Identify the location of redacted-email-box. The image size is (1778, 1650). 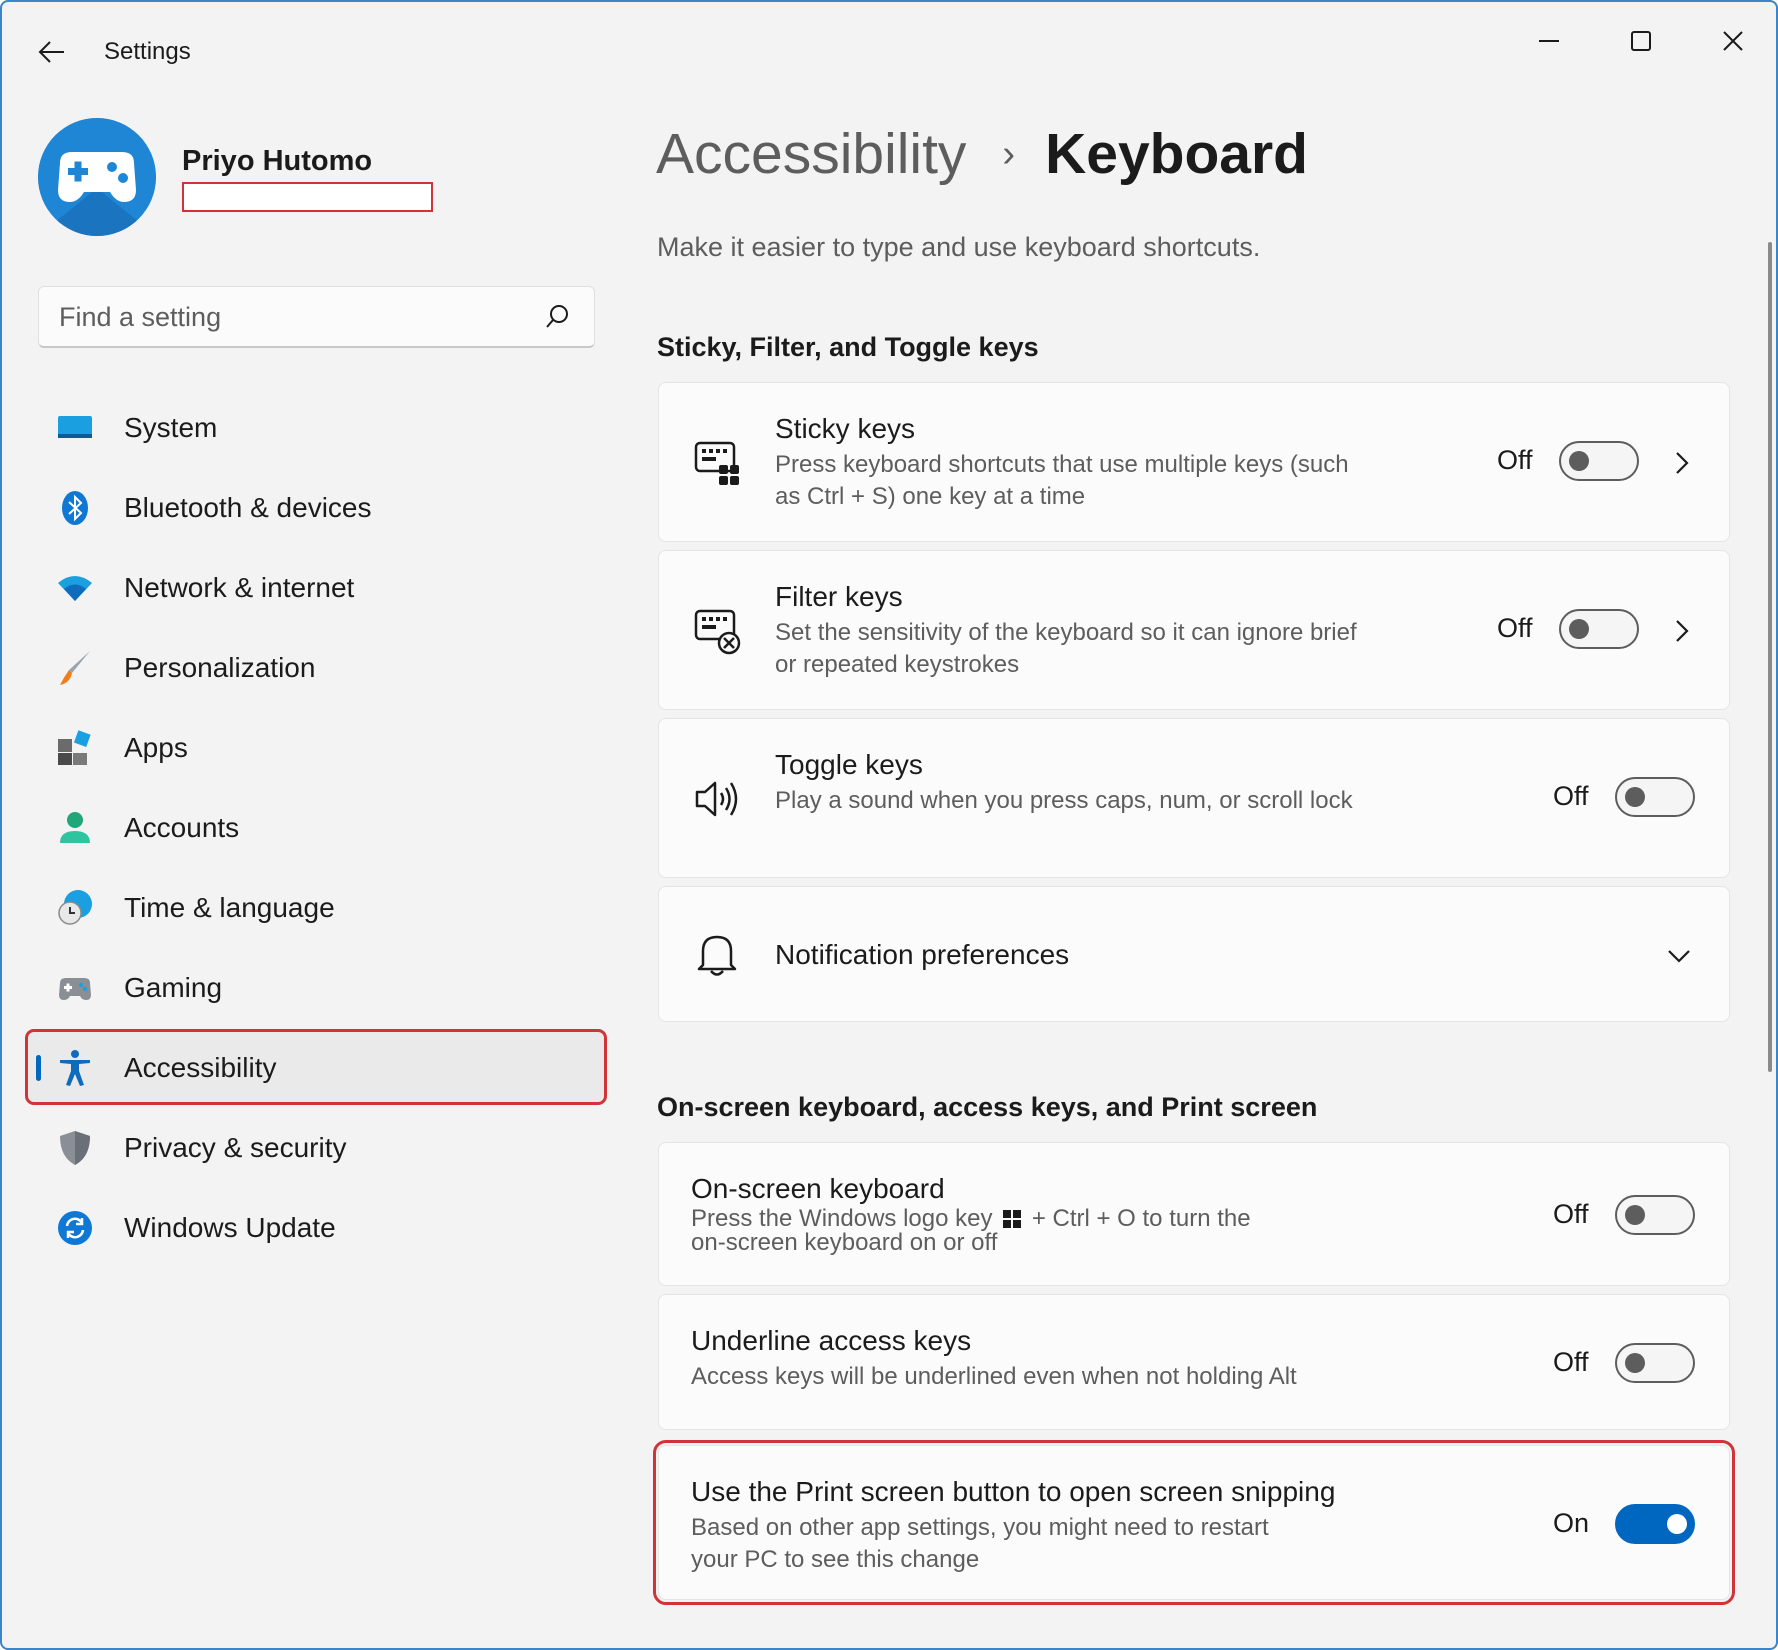
(307, 197).